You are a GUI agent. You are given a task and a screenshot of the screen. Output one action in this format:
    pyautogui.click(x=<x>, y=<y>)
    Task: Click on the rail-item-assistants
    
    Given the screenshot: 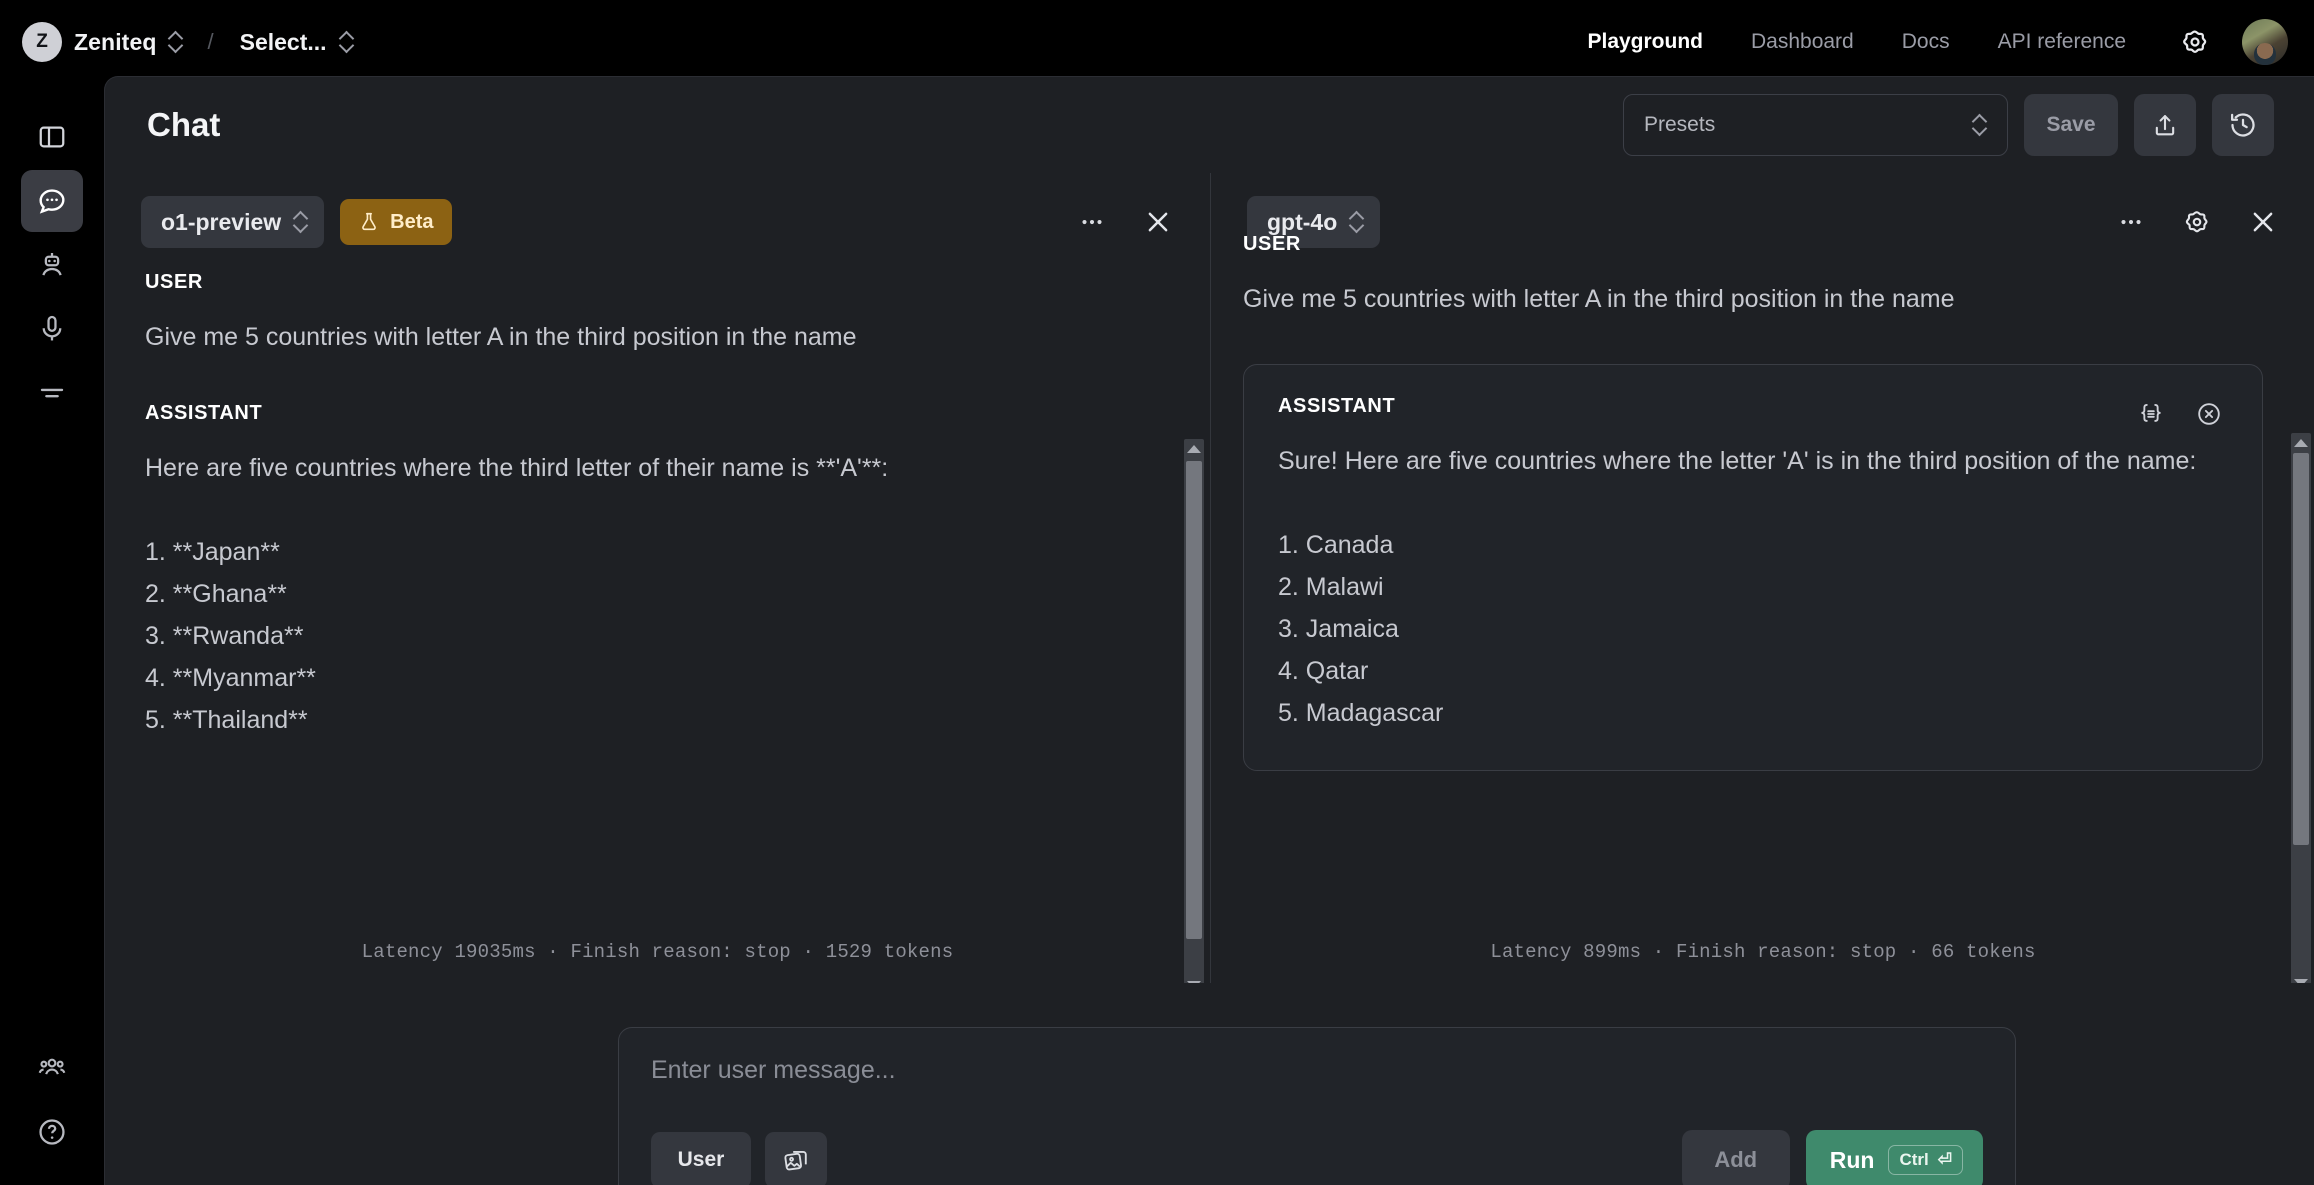 What is the action you would take?
    pyautogui.click(x=52, y=265)
    